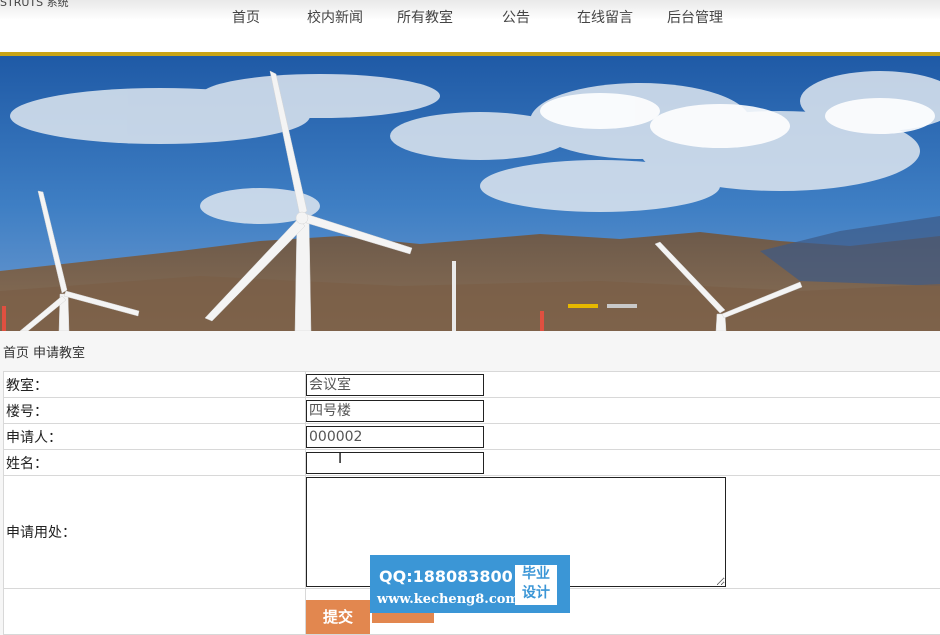  What do you see at coordinates (59, 353) in the screenshot?
I see `breadcrumb-current: 申请教室` at bounding box center [59, 353].